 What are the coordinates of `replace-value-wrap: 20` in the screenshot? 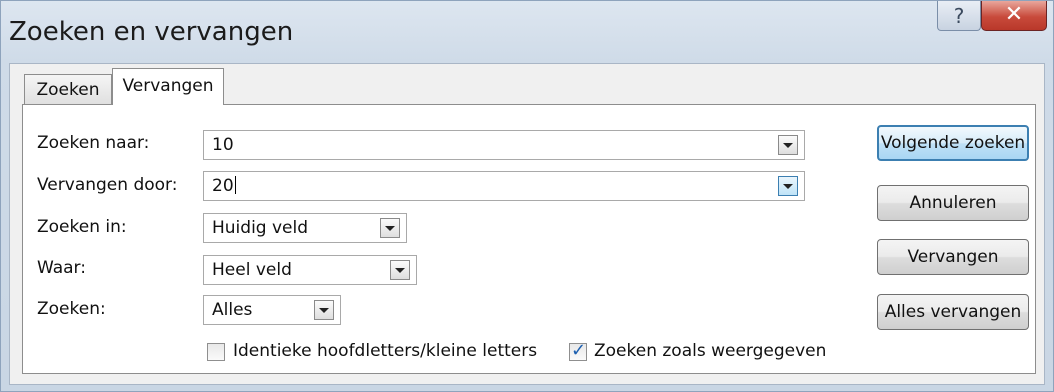 It's located at (224, 186).